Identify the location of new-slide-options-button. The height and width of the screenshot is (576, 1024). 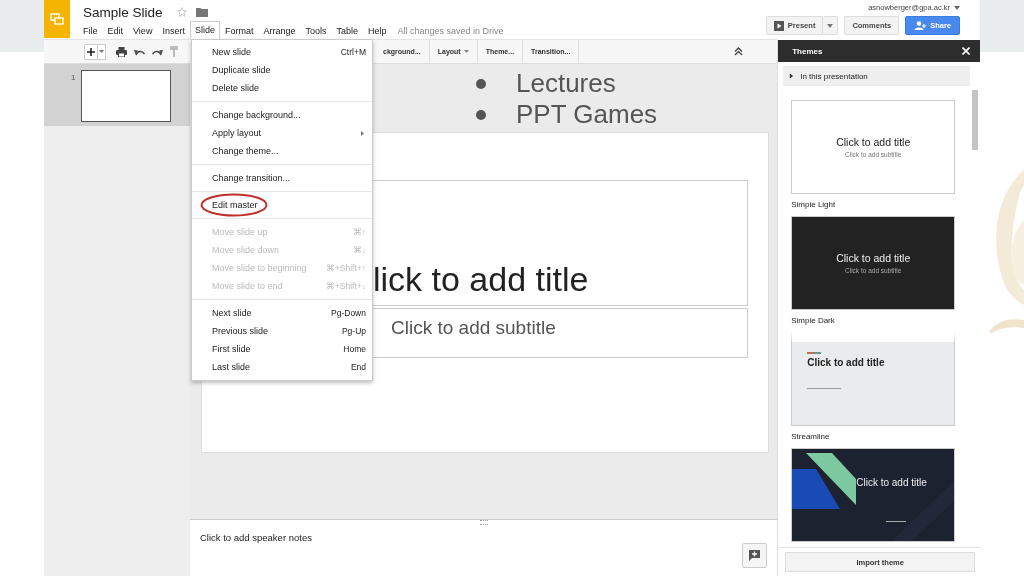
(102, 51).